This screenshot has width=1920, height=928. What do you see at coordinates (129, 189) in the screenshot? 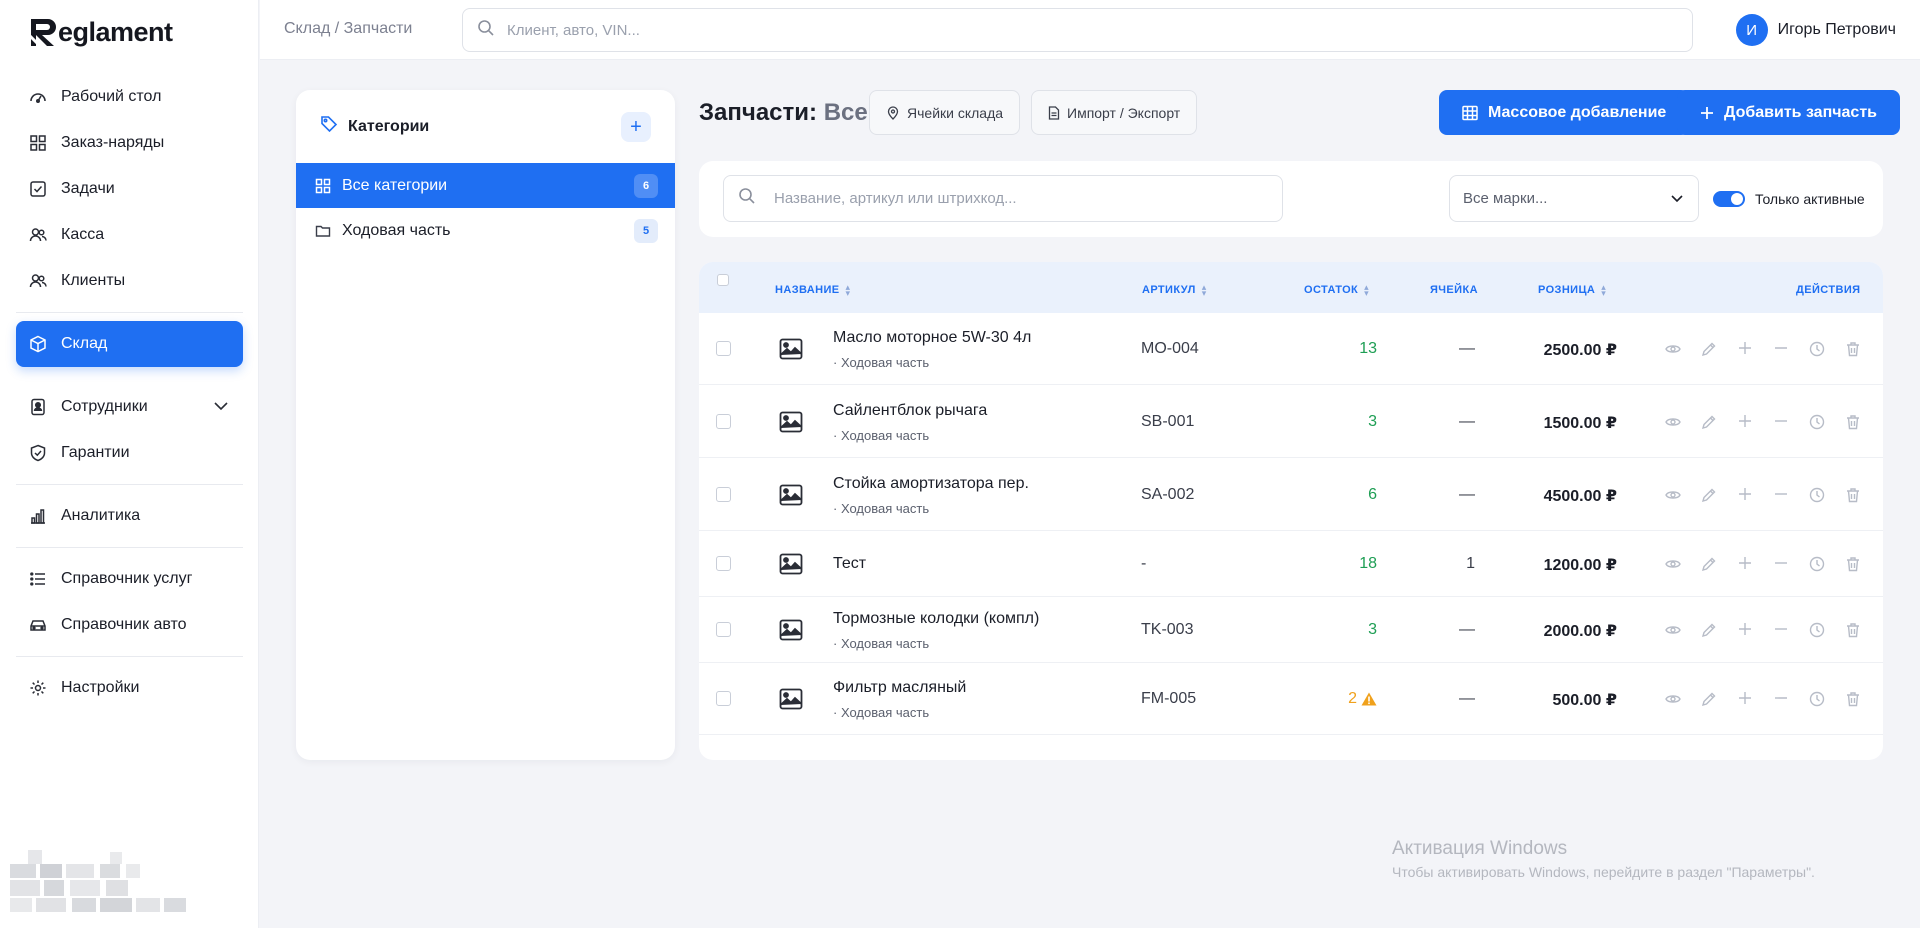
I see `sidebar-item-tasks: Задачи` at bounding box center [129, 189].